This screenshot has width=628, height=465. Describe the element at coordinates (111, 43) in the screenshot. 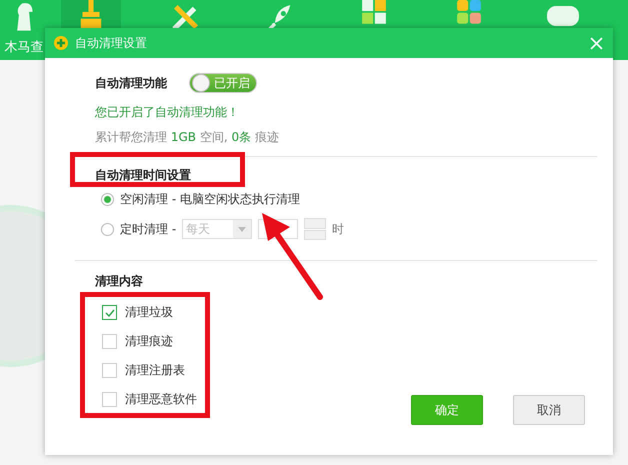

I see `dialog-title: 自动清理设置` at that location.